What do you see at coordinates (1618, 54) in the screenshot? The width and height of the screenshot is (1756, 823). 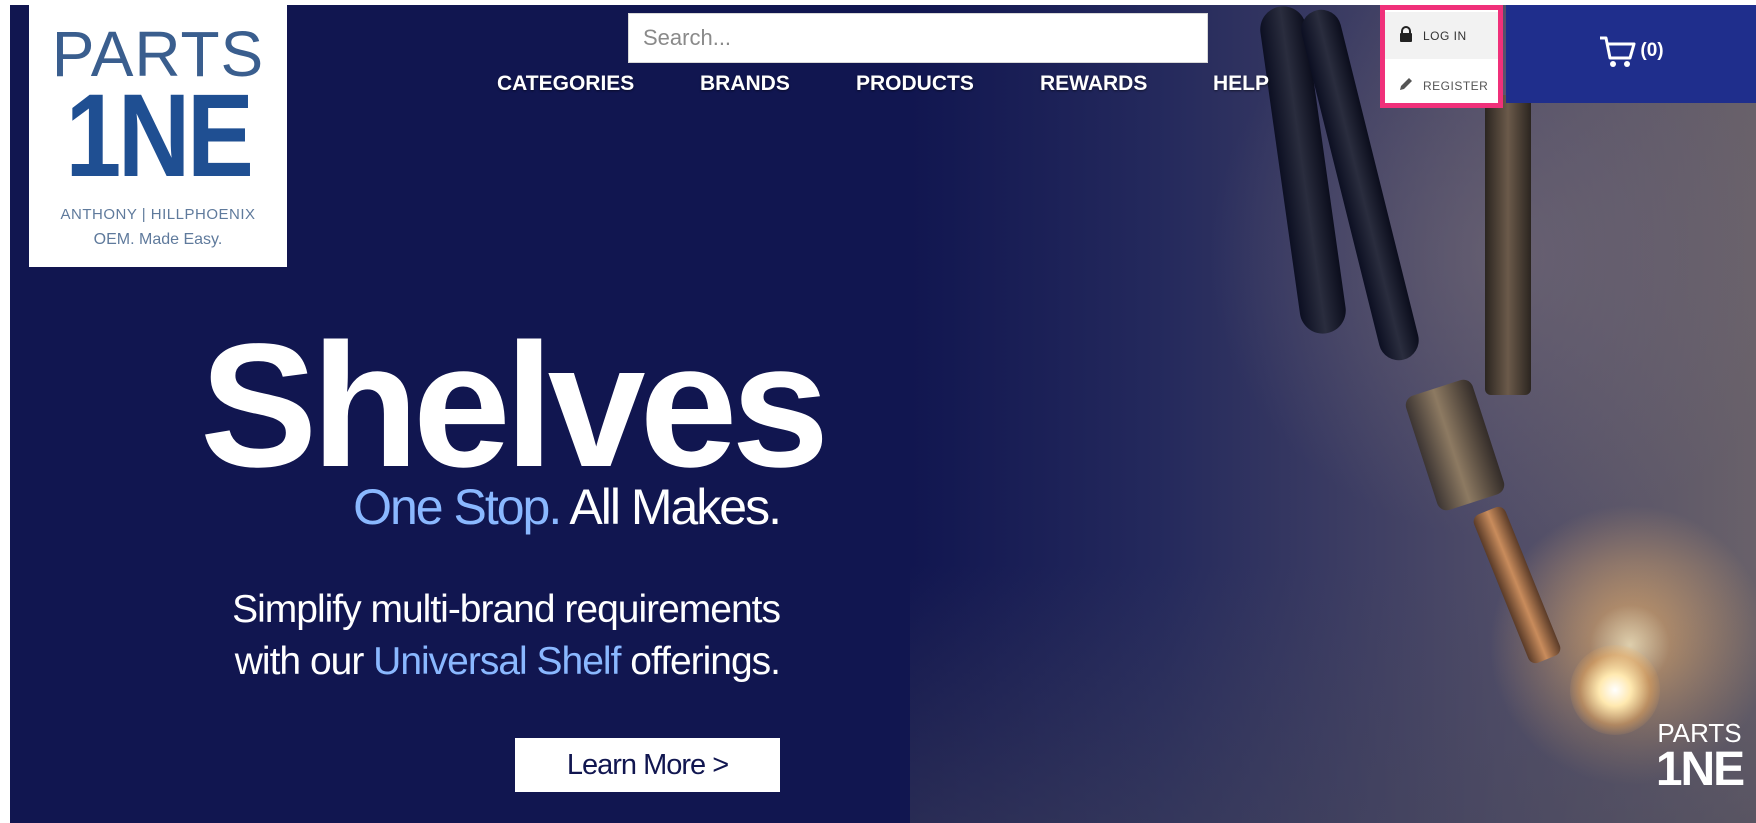 I see `cart-icon` at bounding box center [1618, 54].